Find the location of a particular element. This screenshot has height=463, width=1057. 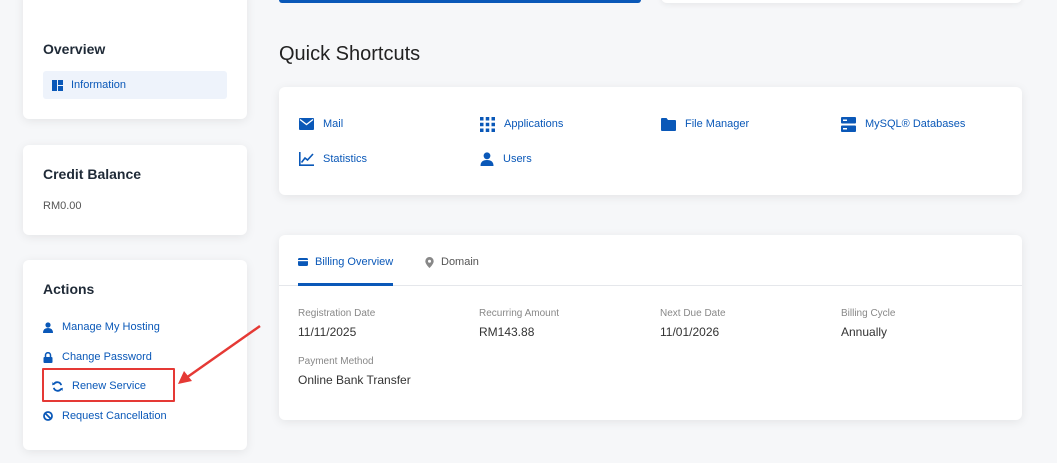

top-card-edge is located at coordinates (841, 1).